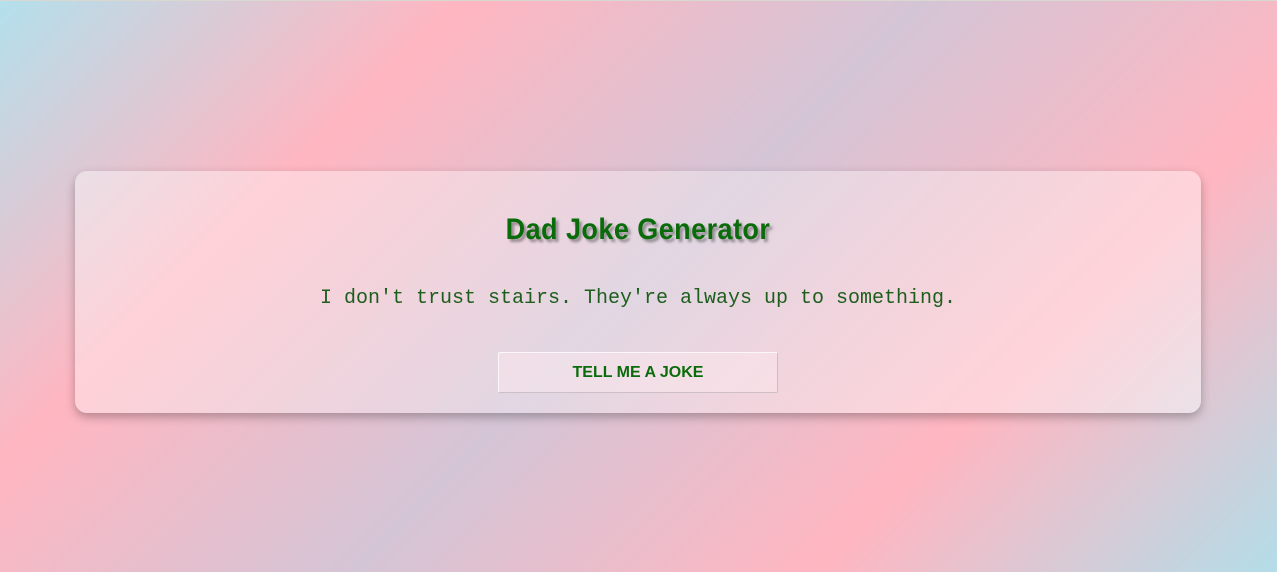  What do you see at coordinates (638, 229) in the screenshot?
I see `page-title: Dad Joke Generator` at bounding box center [638, 229].